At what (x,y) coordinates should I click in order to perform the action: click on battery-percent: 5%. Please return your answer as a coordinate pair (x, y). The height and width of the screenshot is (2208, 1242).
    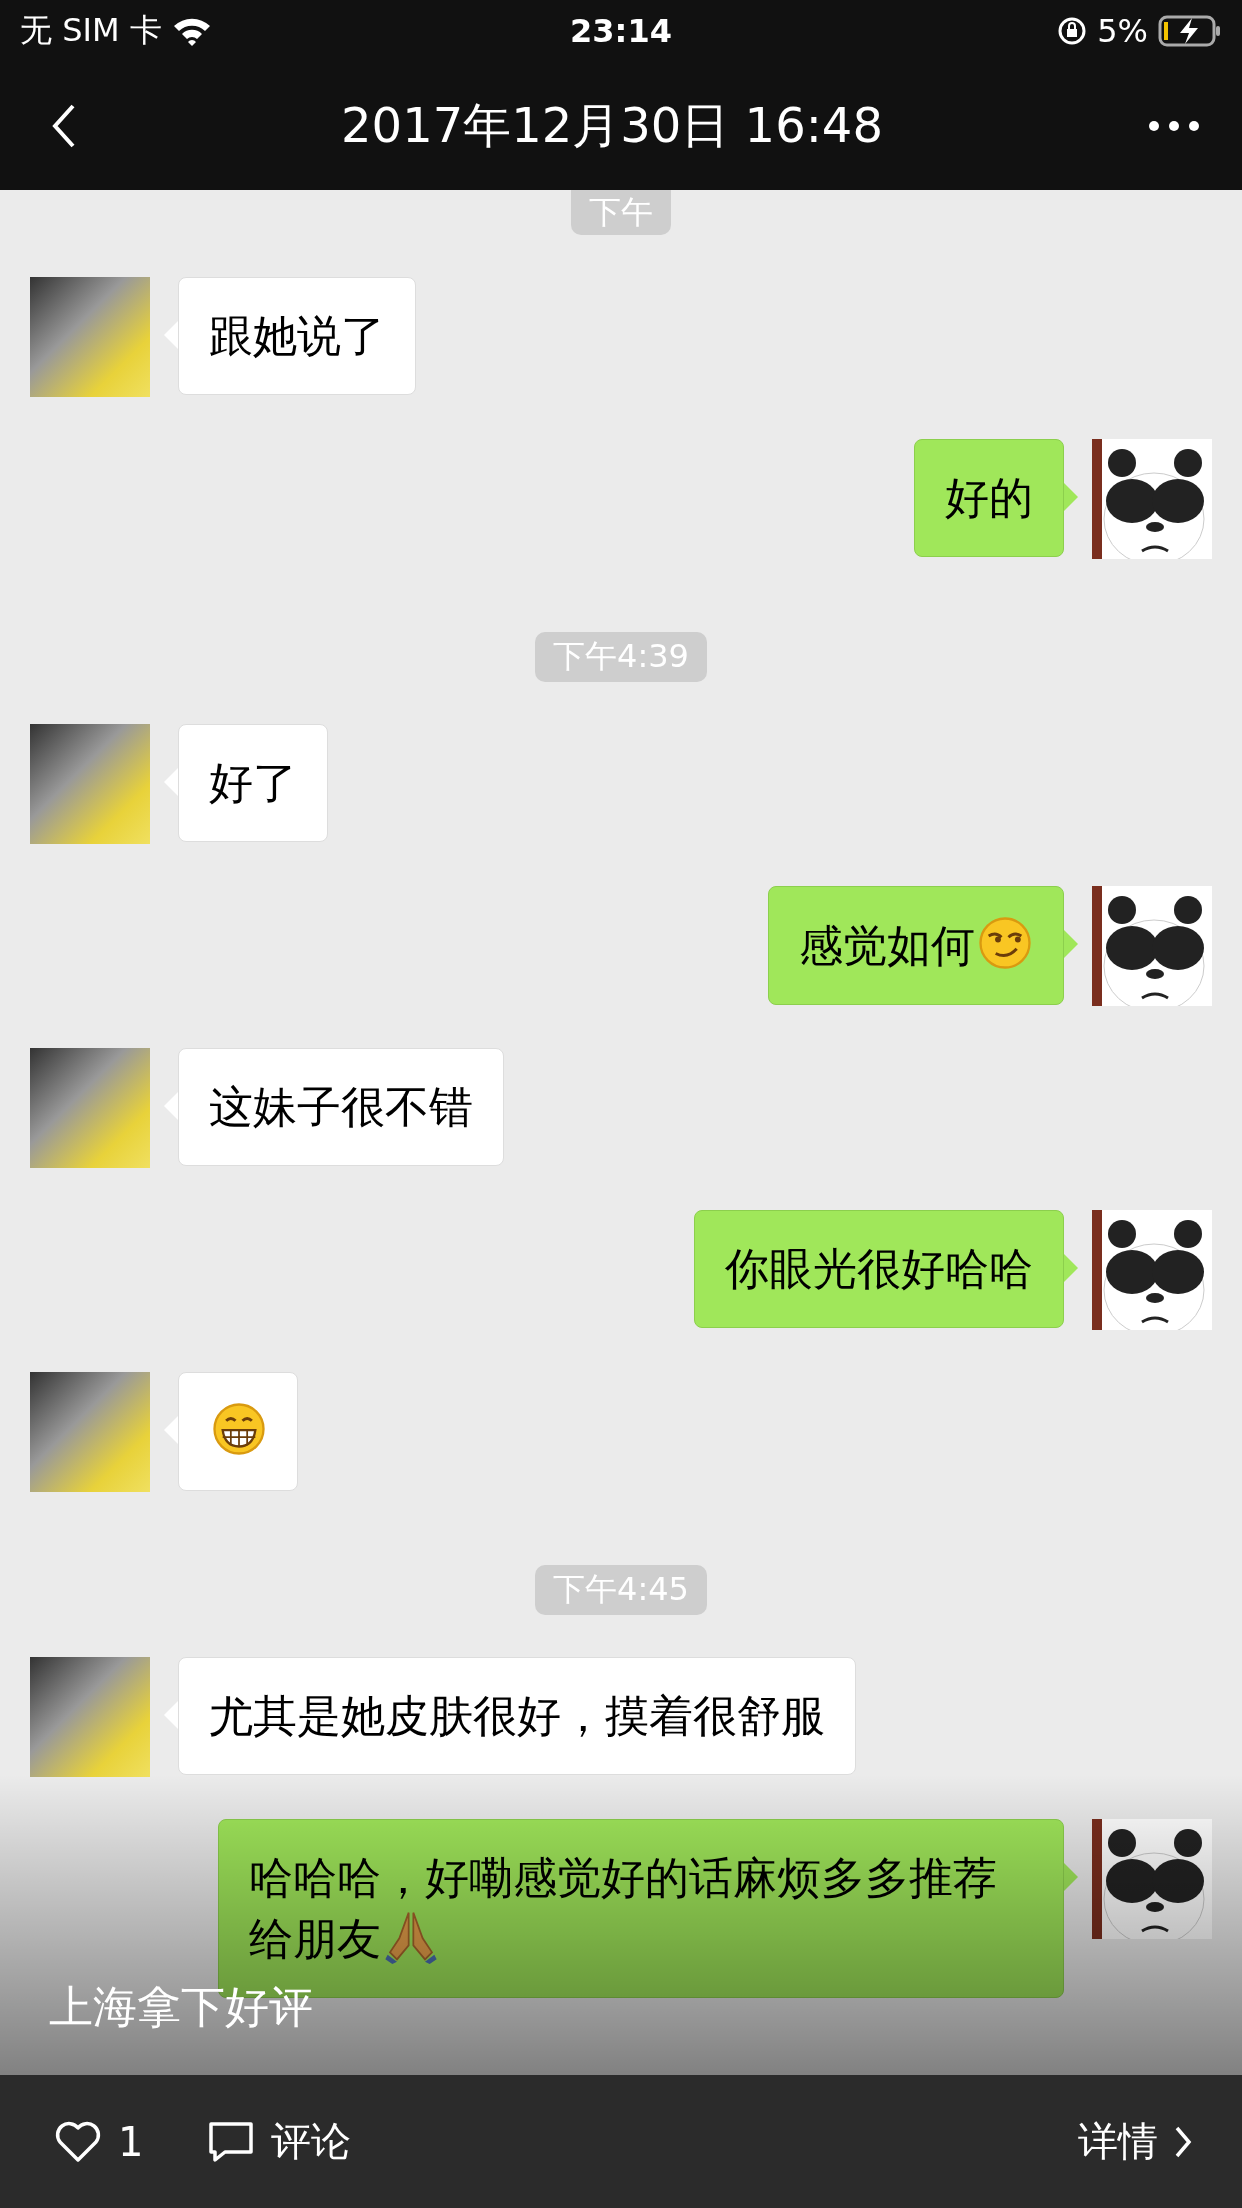
    Looking at the image, I should click on (1122, 31).